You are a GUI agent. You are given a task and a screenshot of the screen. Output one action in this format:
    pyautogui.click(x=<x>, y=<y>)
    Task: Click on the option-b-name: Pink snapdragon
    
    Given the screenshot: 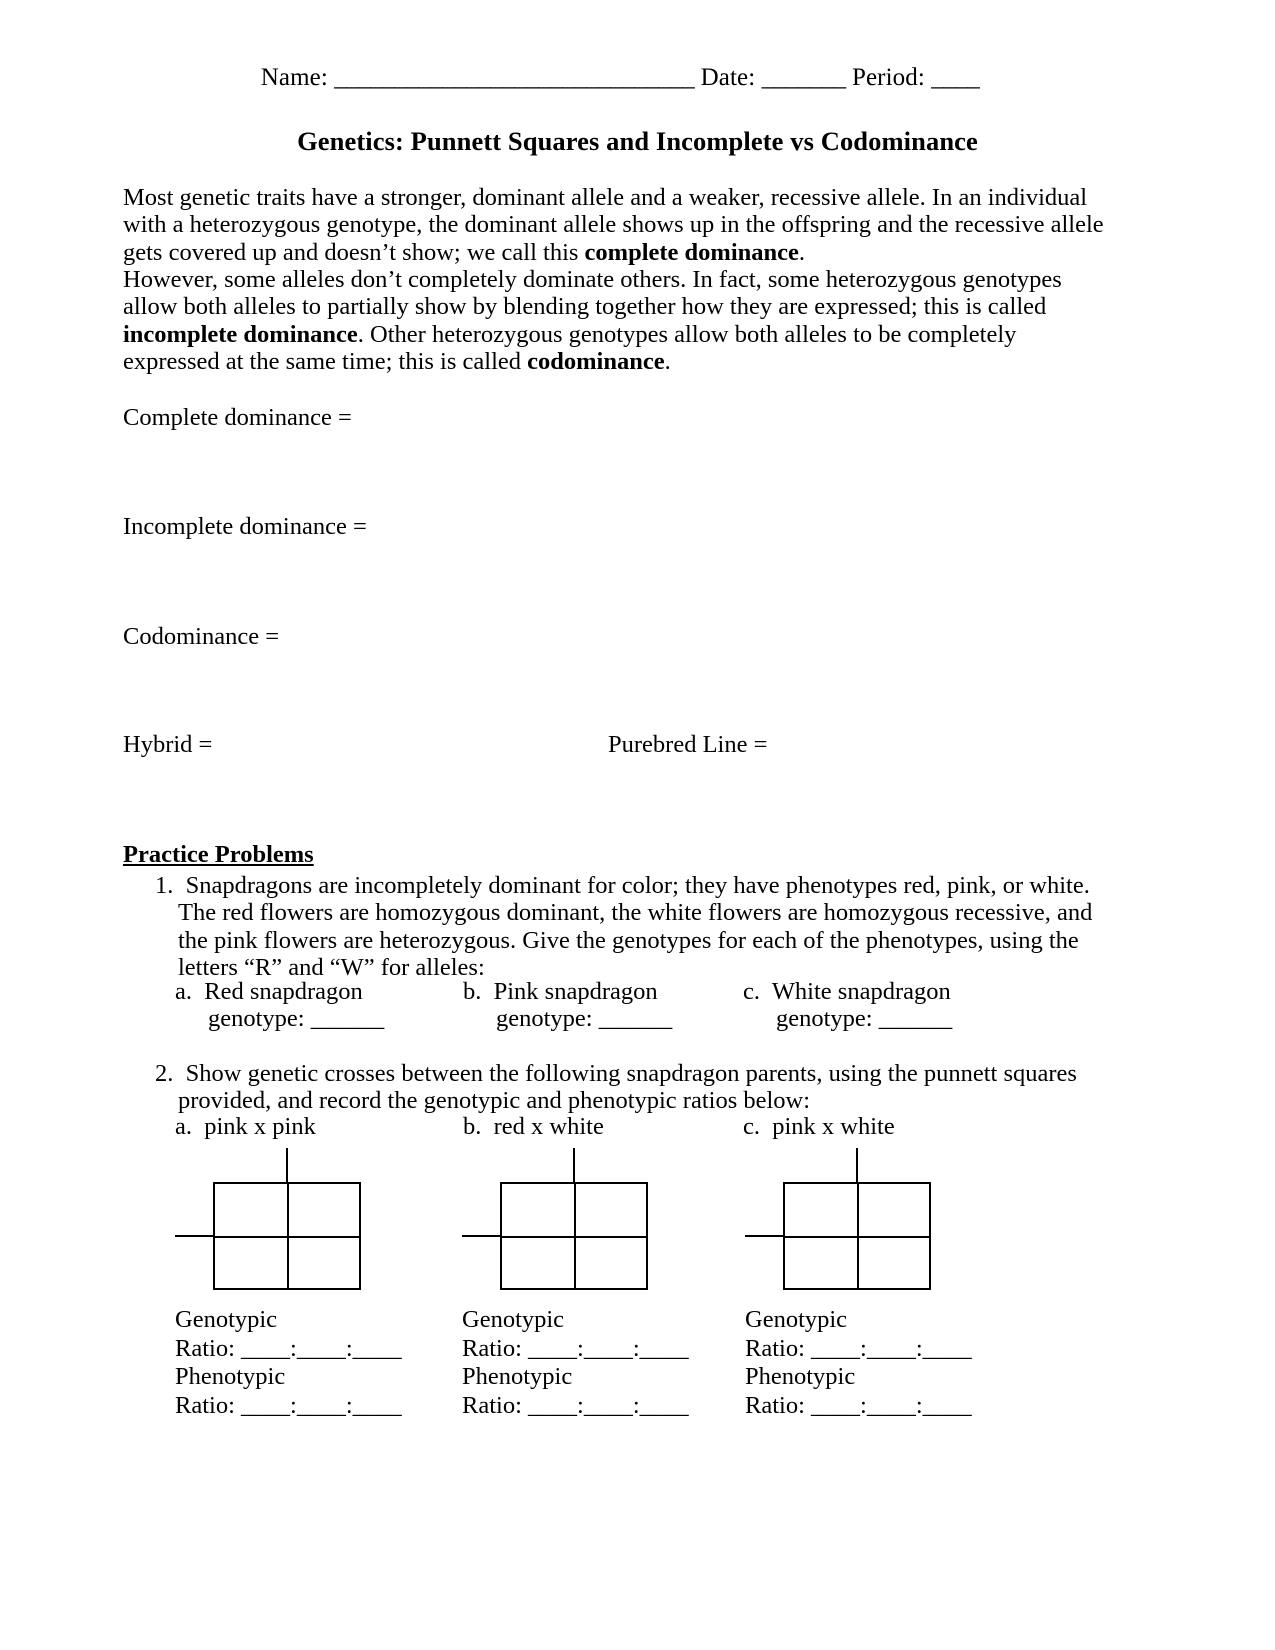 What is the action you would take?
    pyautogui.click(x=575, y=991)
    